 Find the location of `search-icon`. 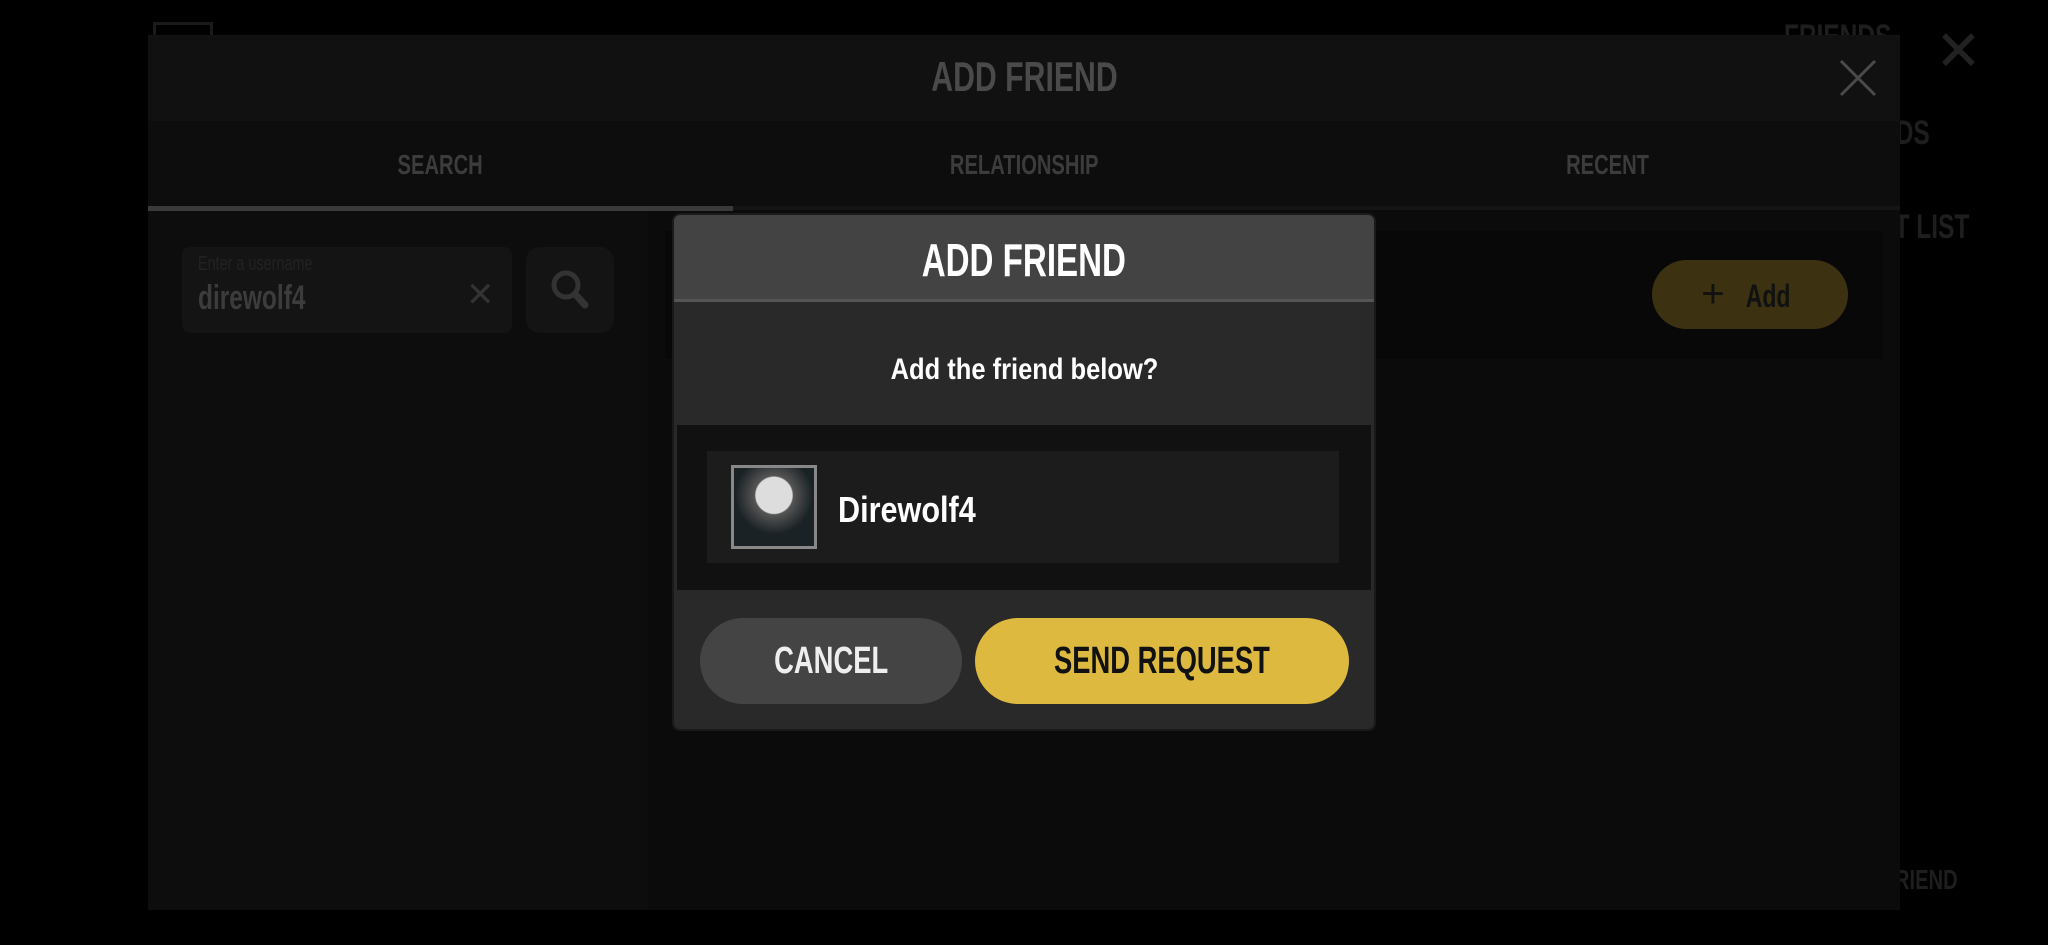

search-icon is located at coordinates (570, 289).